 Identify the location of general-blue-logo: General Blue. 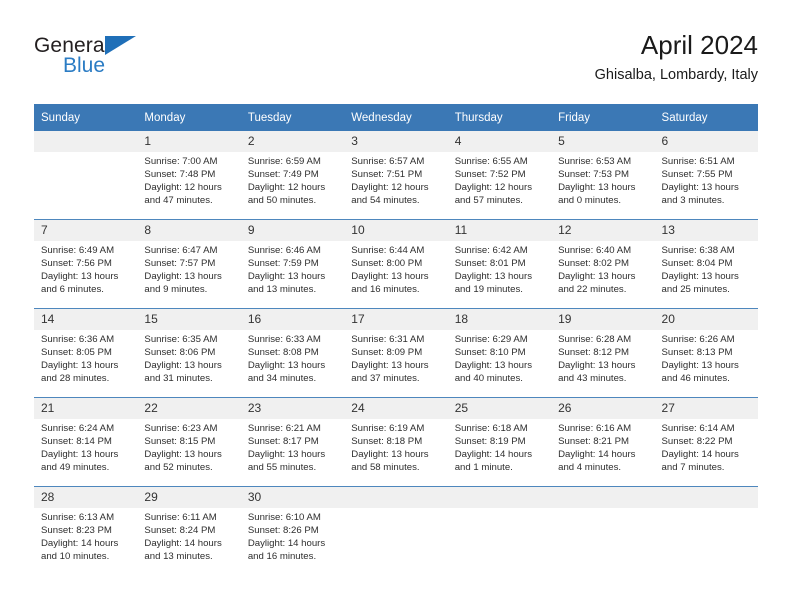
(124, 62).